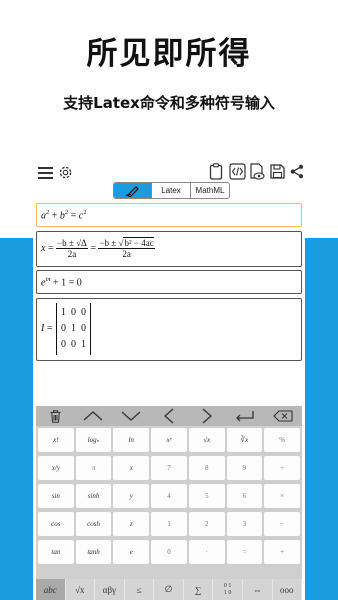  Describe the element at coordinates (237, 171) in the screenshot. I see `code-icon` at that location.